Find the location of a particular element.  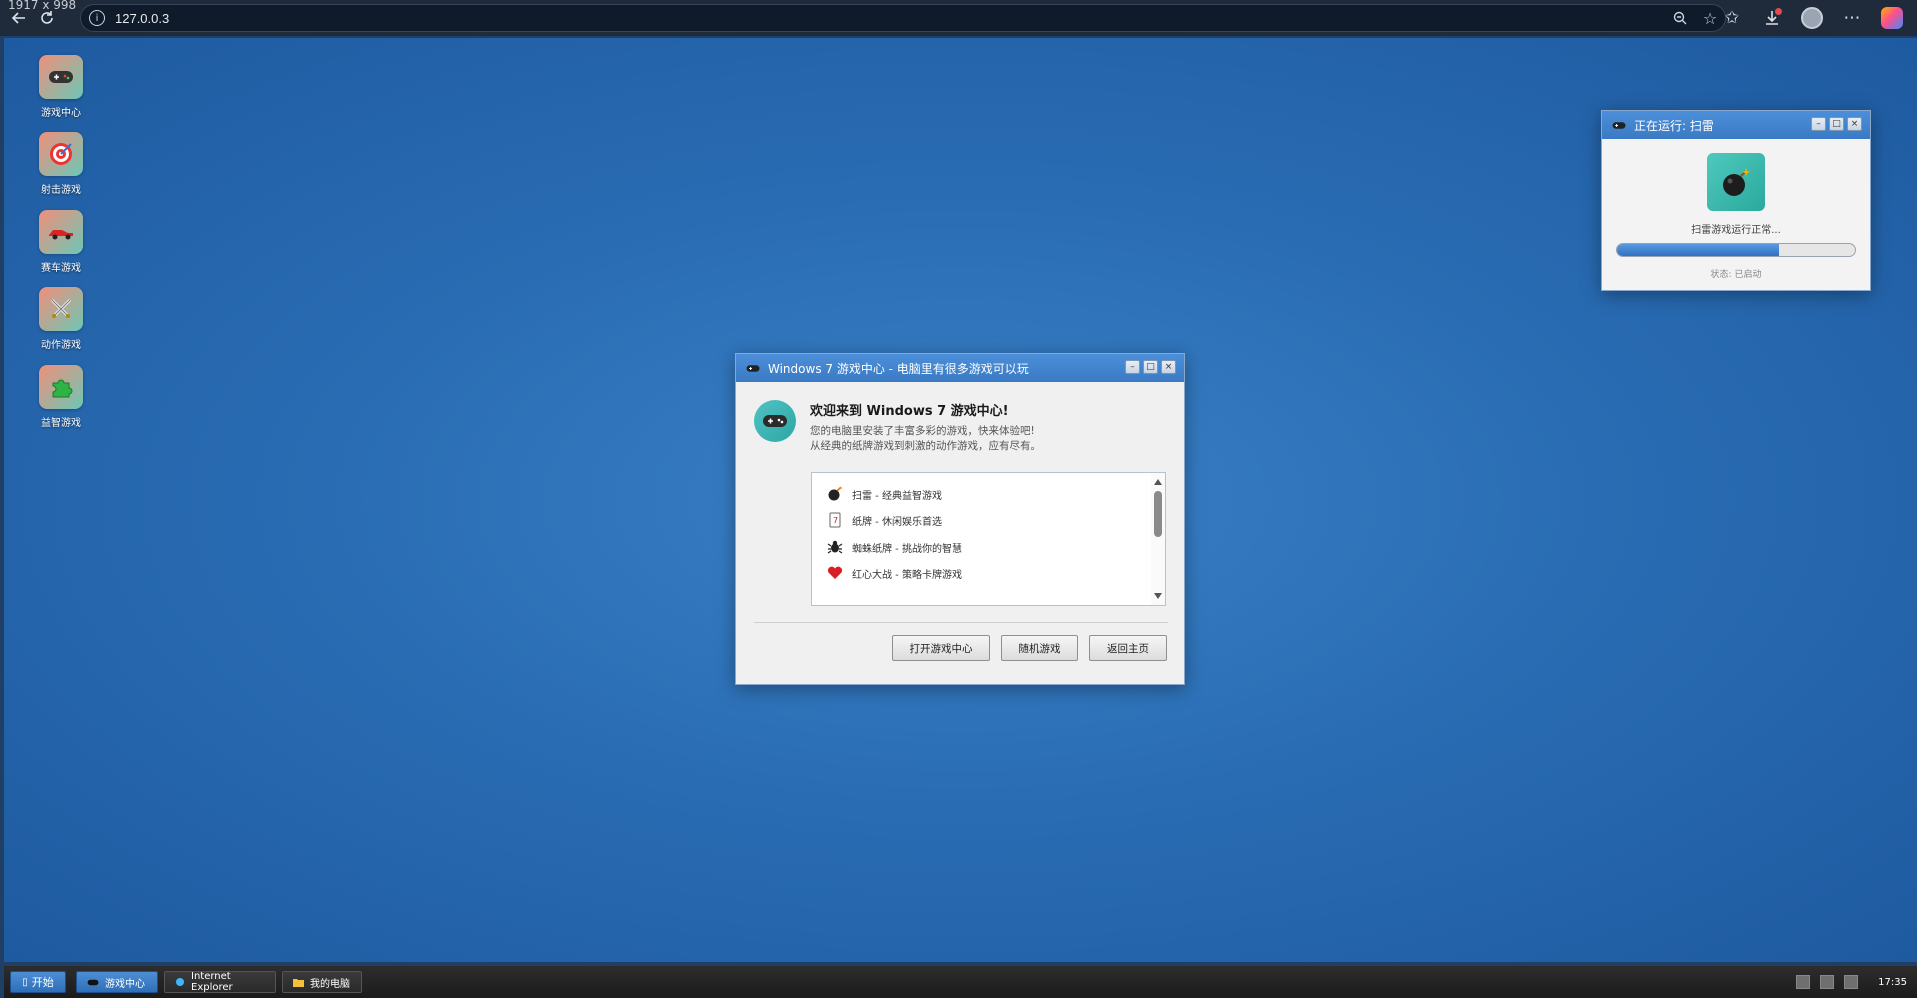

desktop-icon-label: 射击游戏 is located at coordinates (61, 190).